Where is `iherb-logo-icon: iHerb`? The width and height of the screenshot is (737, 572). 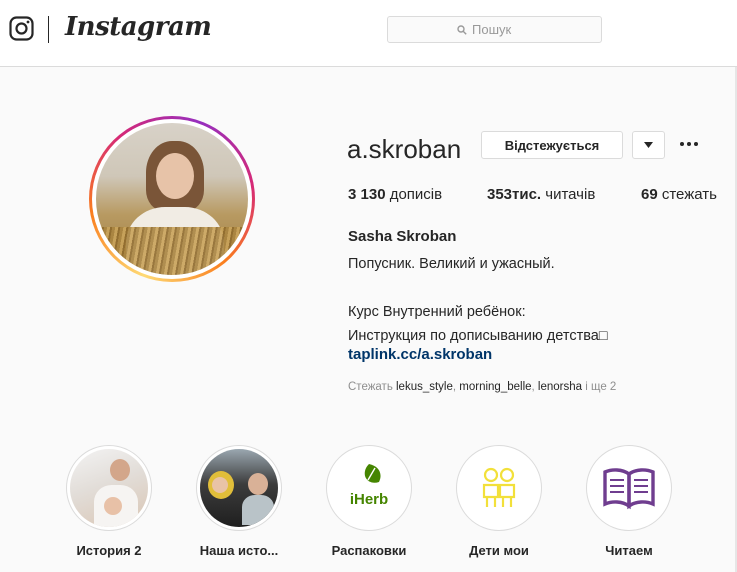 iherb-logo-icon: iHerb is located at coordinates (369, 488).